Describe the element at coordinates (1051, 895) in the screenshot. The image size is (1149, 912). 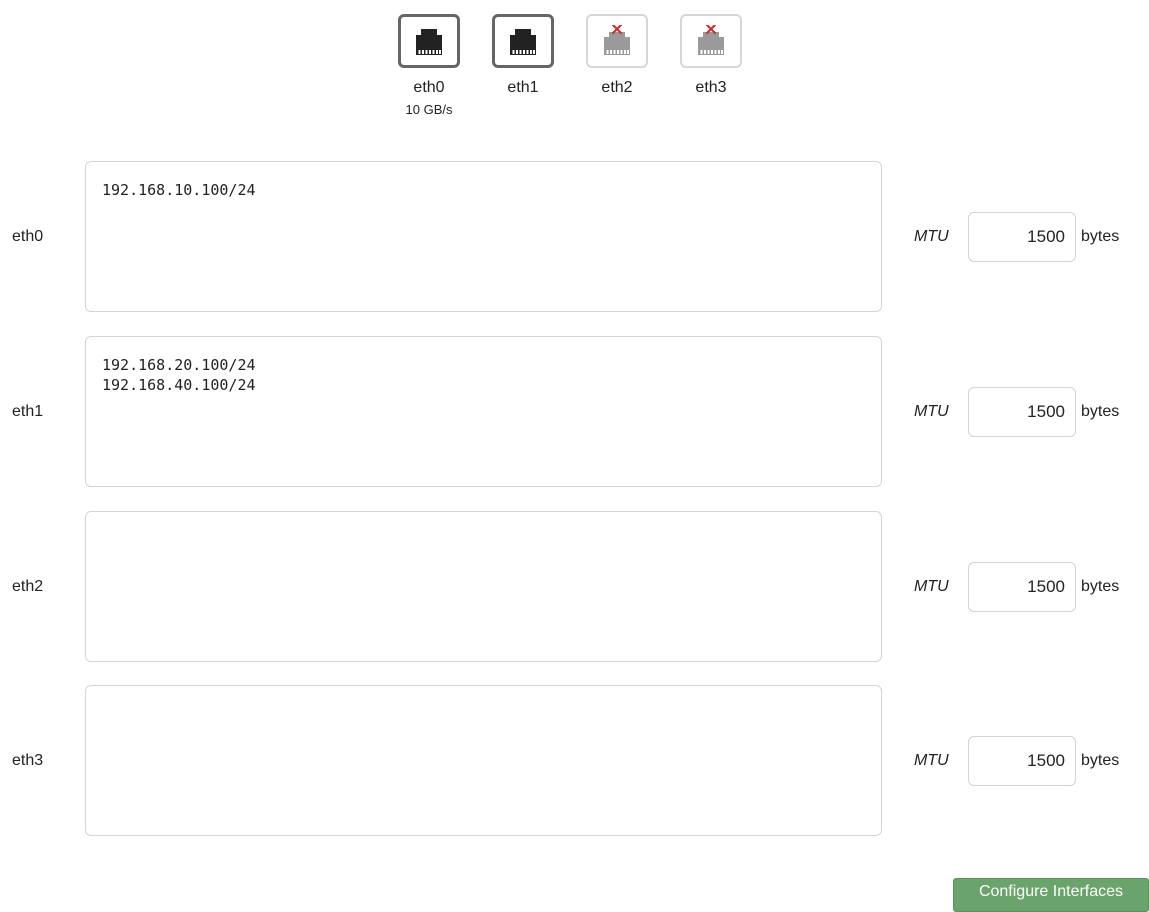
I see `configure-interfaces-button: Configure Interfaces` at that location.